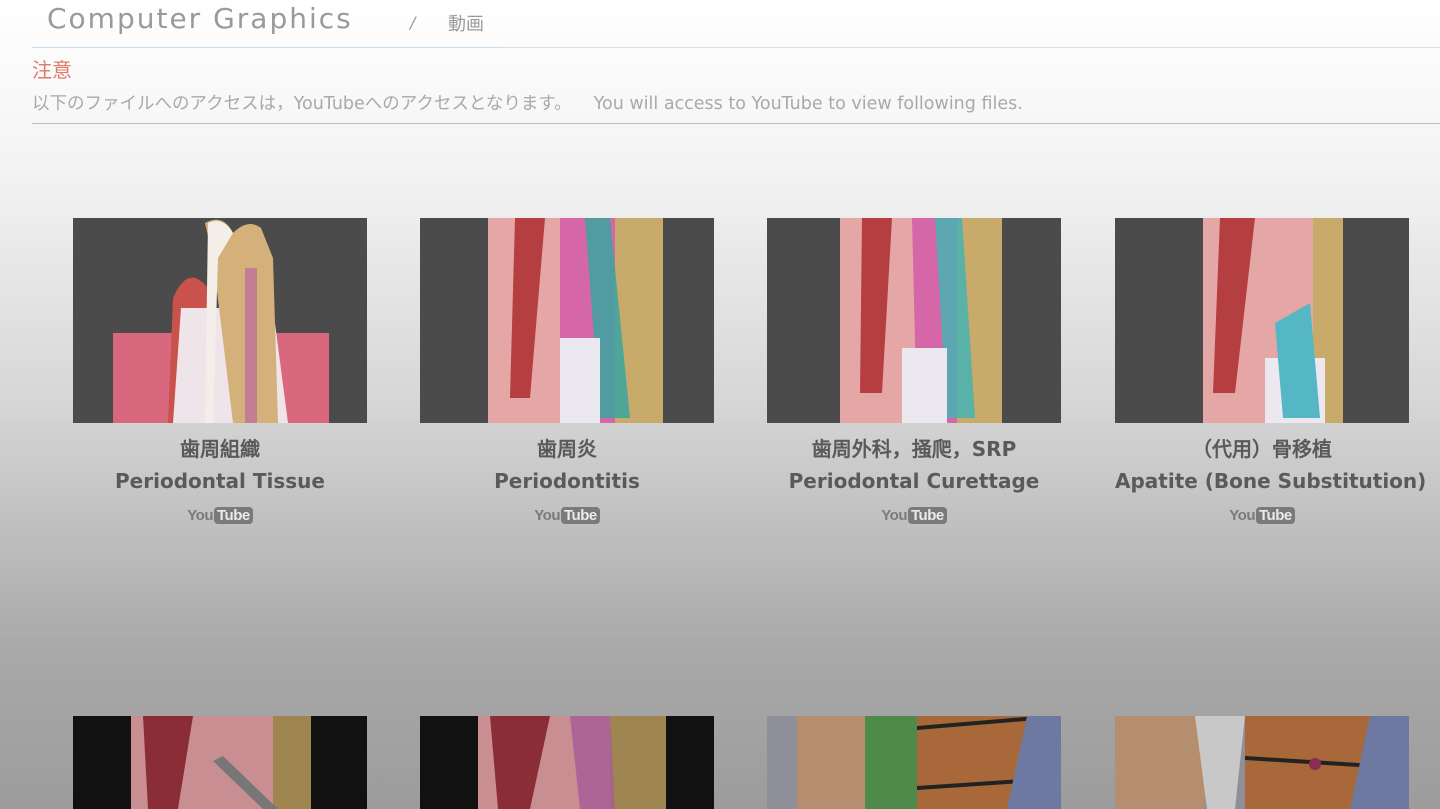 The height and width of the screenshot is (809, 1440). Describe the element at coordinates (1262, 449) in the screenshot. I see `video-title-ja: （代用）骨移植` at that location.